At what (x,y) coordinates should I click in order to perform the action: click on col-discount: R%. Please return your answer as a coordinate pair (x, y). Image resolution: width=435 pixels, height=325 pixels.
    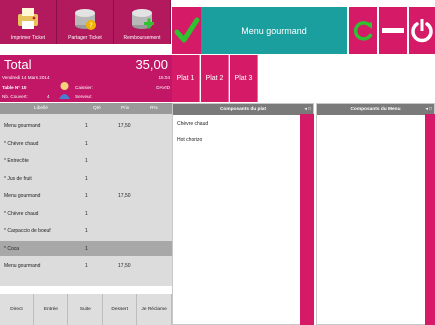
    Looking at the image, I should click on (154, 108).